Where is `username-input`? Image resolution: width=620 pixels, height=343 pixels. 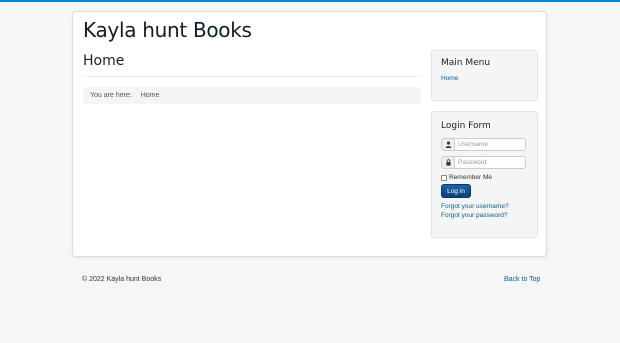
username-input is located at coordinates (490, 144).